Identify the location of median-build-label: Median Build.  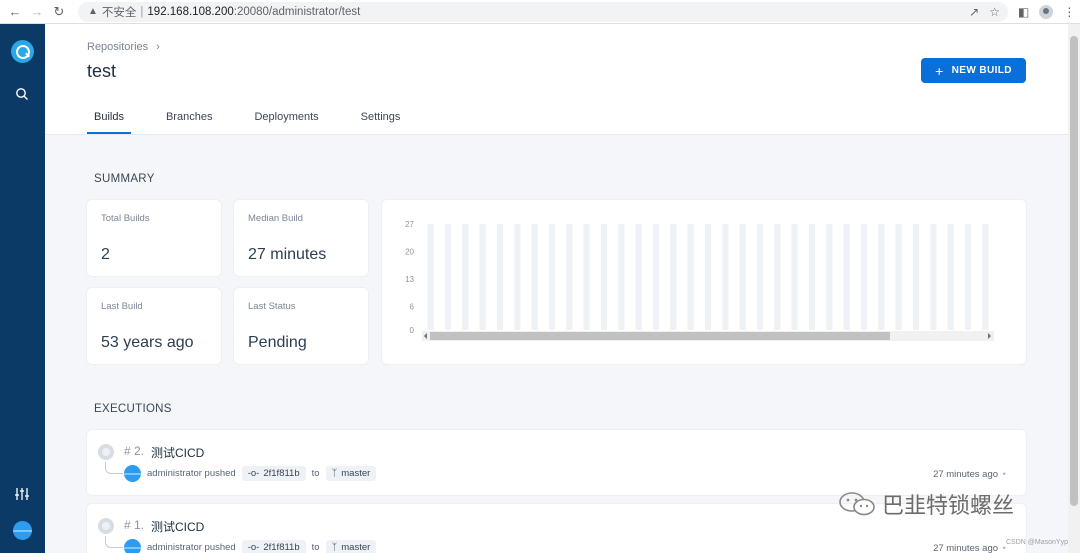
(275, 218).